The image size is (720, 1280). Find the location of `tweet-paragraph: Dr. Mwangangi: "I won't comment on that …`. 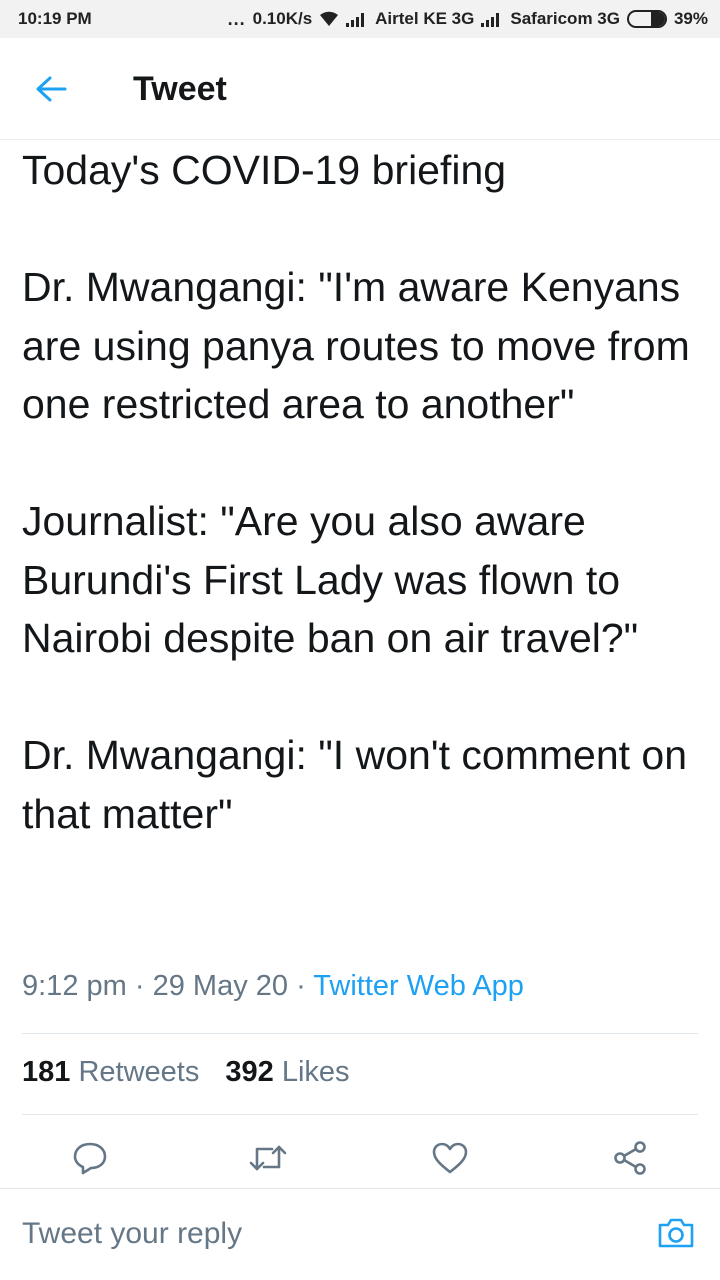

tweet-paragraph: Dr. Mwangangi: "I won't comment on that … is located at coordinates (355, 784).